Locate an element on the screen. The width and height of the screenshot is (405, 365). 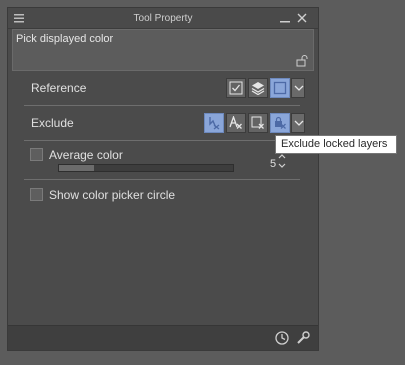
reference-dropdown is located at coordinates (298, 88).